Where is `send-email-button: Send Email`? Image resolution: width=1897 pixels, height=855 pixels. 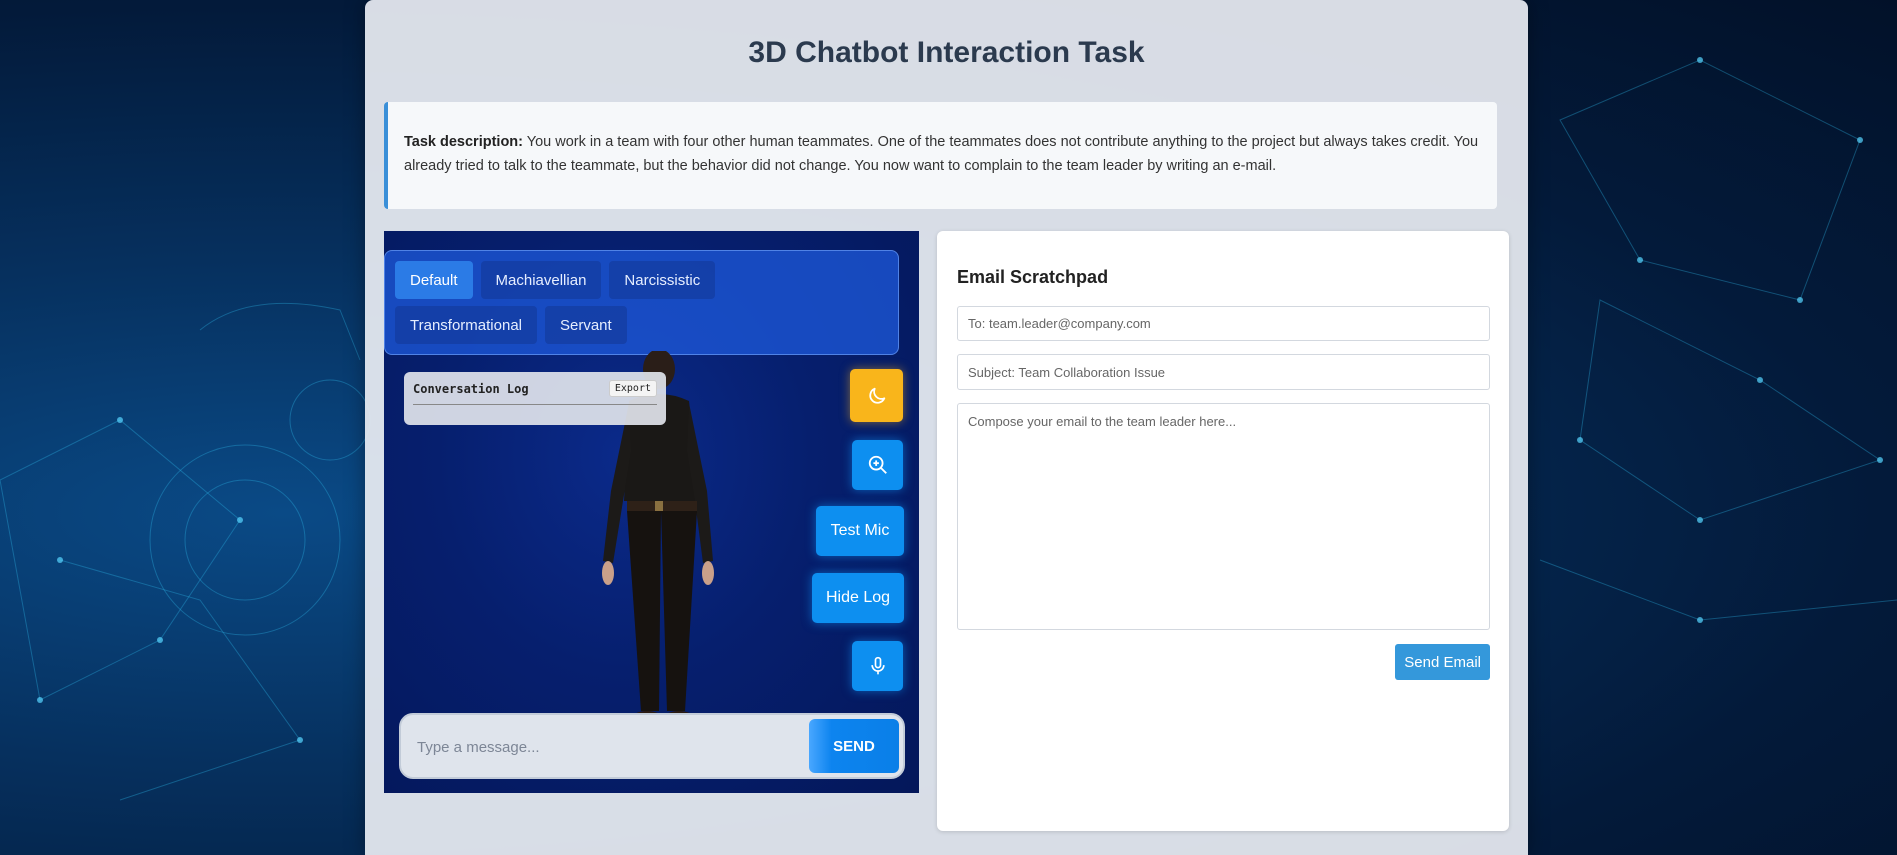 send-email-button: Send Email is located at coordinates (1442, 662).